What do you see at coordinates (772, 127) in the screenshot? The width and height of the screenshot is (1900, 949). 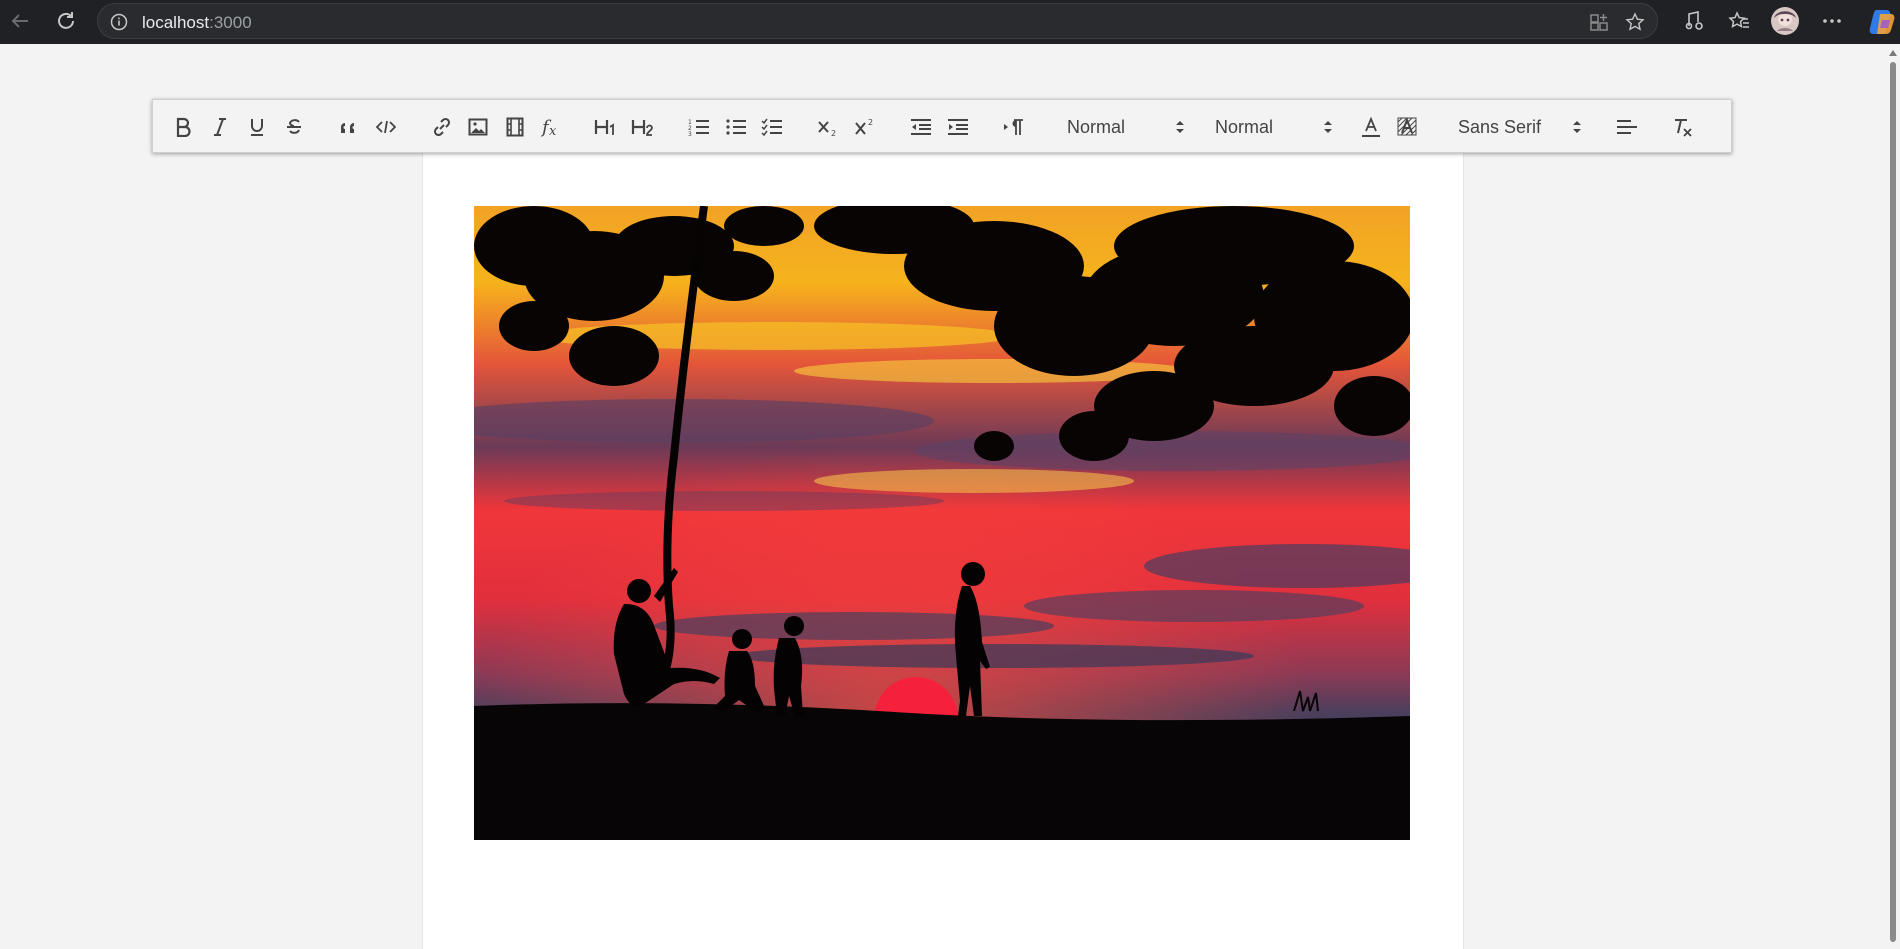 I see `checklist-button` at bounding box center [772, 127].